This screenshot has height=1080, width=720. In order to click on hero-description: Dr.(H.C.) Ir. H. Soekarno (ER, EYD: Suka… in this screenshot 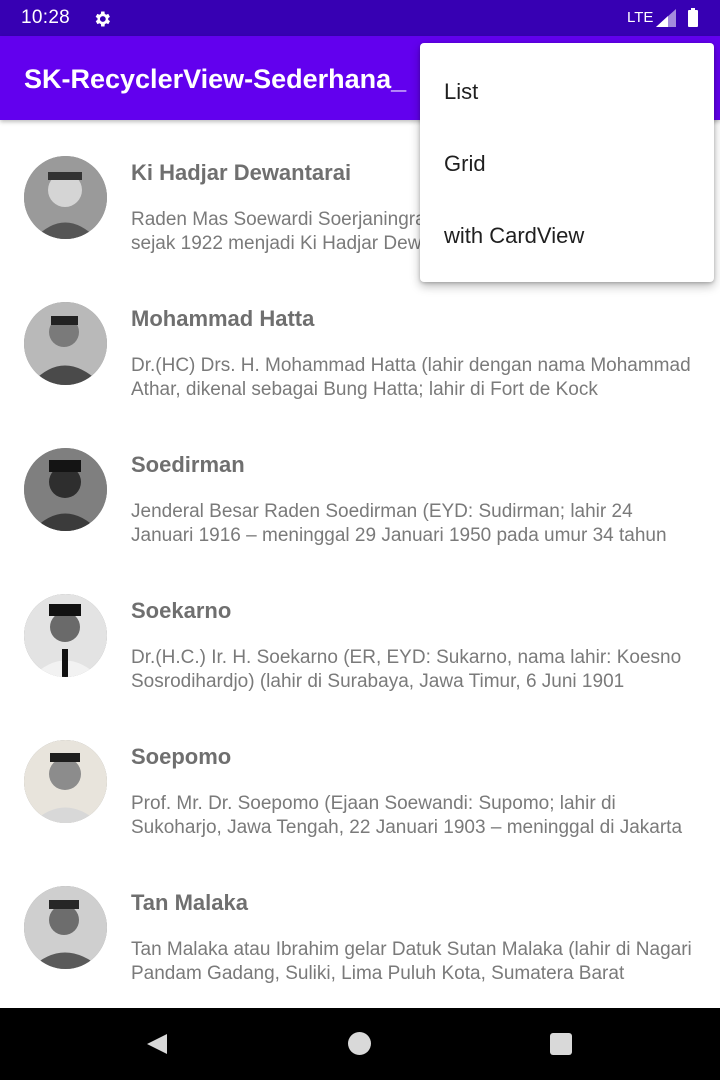, I will do `click(406, 669)`.